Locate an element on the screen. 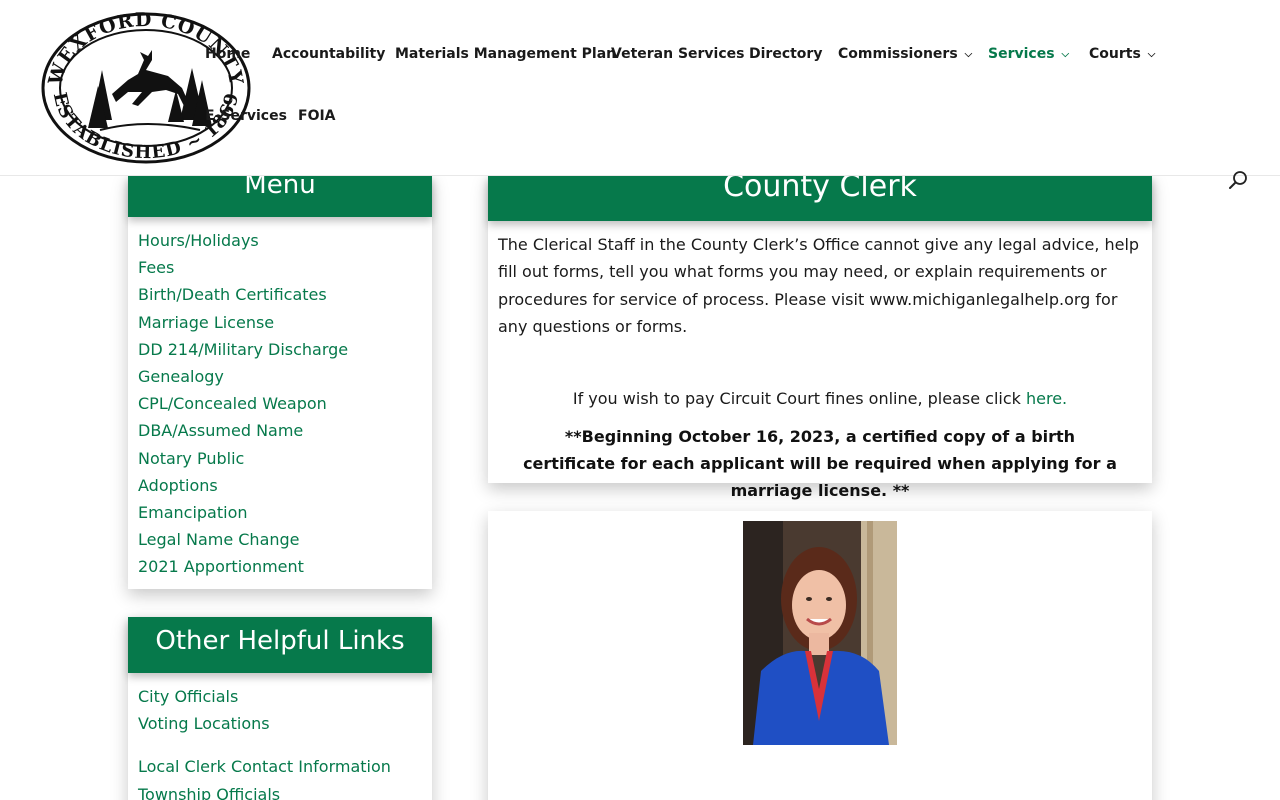 The height and width of the screenshot is (800, 1280). county-seal-logo: WEXFORD COUNTY ESTABLISHED ~ 1869 is located at coordinates (148, 87).